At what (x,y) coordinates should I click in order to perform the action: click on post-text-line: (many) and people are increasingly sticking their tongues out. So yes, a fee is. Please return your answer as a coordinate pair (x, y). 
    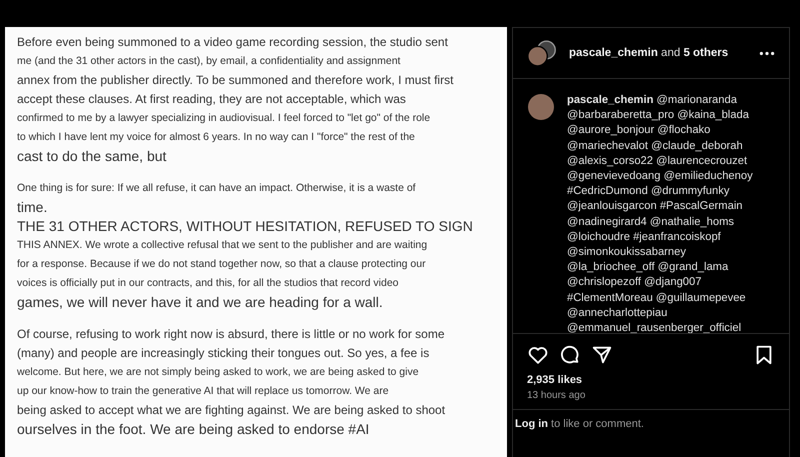
    Looking at the image, I should click on (223, 353).